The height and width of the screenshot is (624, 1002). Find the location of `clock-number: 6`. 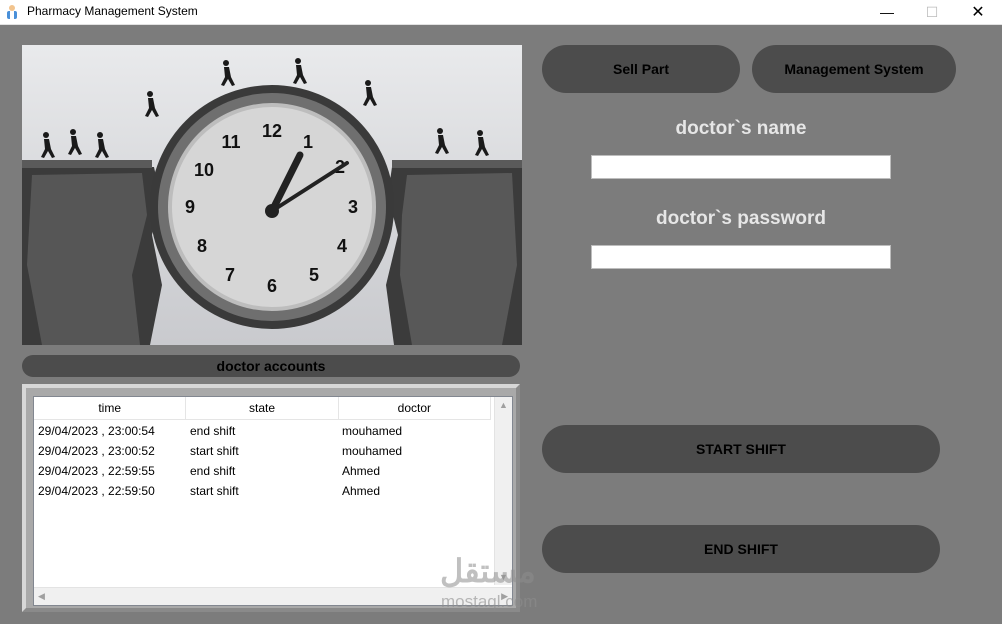

clock-number: 6 is located at coordinates (272, 286).